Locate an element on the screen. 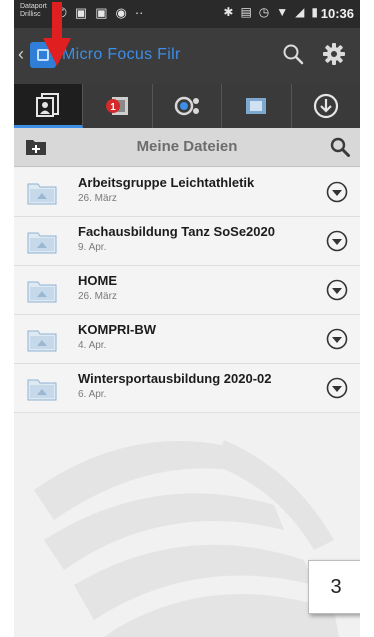 The width and height of the screenshot is (374, 637). wifi-icon: ▼ is located at coordinates (282, 12).